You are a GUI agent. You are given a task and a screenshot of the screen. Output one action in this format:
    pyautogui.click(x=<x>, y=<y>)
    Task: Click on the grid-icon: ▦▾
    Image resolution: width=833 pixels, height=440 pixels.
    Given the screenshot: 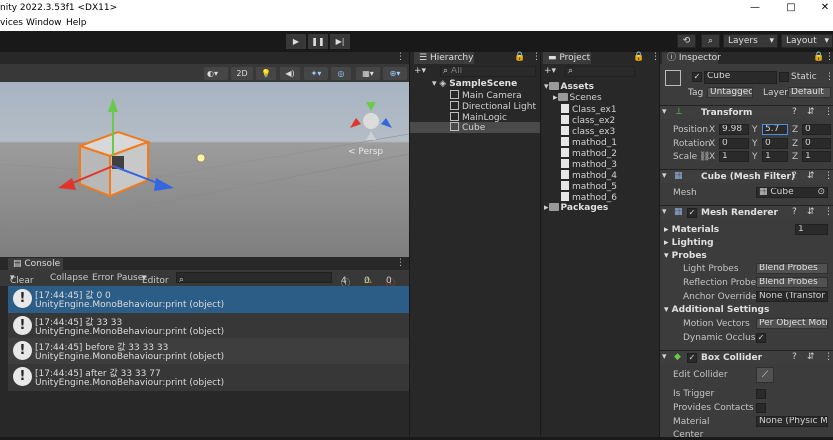 What is the action you would take?
    pyautogui.click(x=368, y=73)
    